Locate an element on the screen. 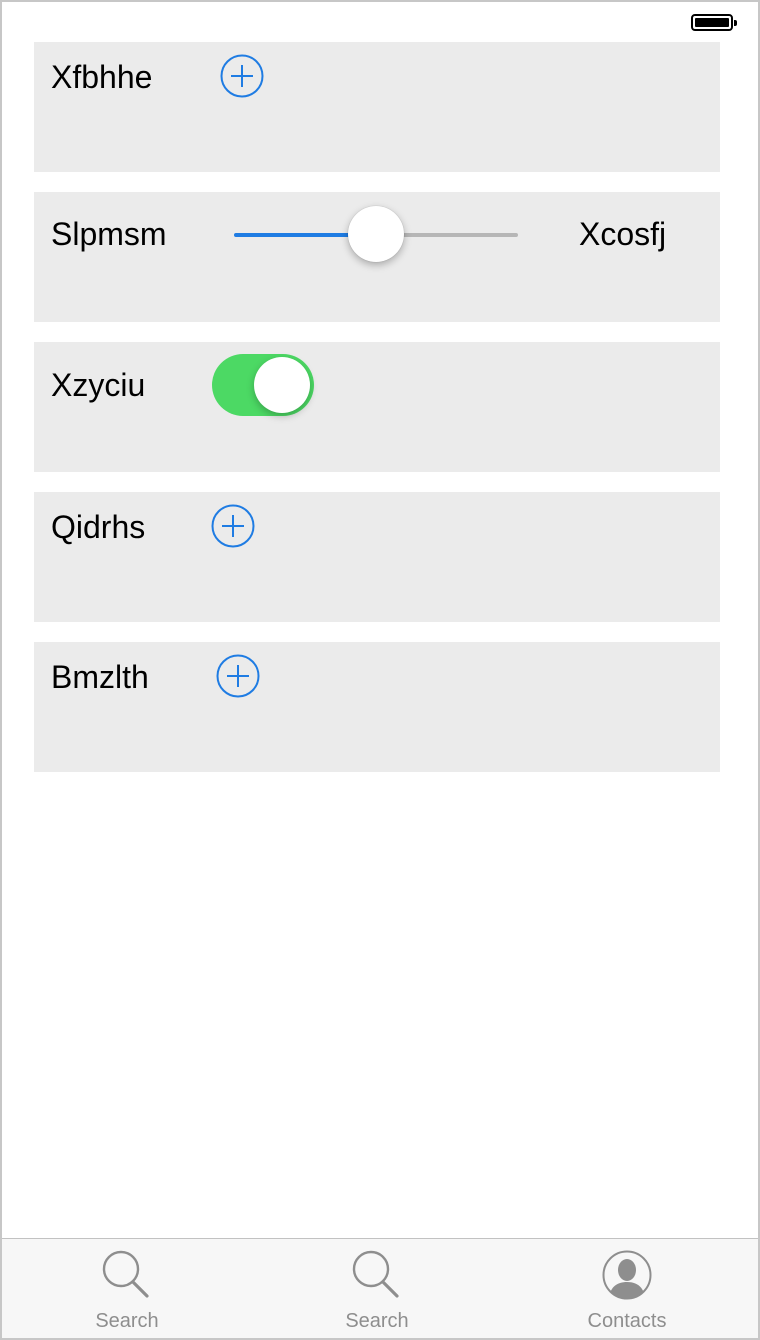 The height and width of the screenshot is (1340, 760). slider-right-label: Xcosfj is located at coordinates (623, 234).